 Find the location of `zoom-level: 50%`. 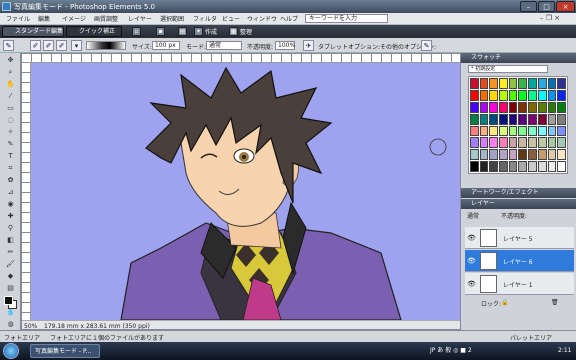

zoom-level: 50% is located at coordinates (30, 326).